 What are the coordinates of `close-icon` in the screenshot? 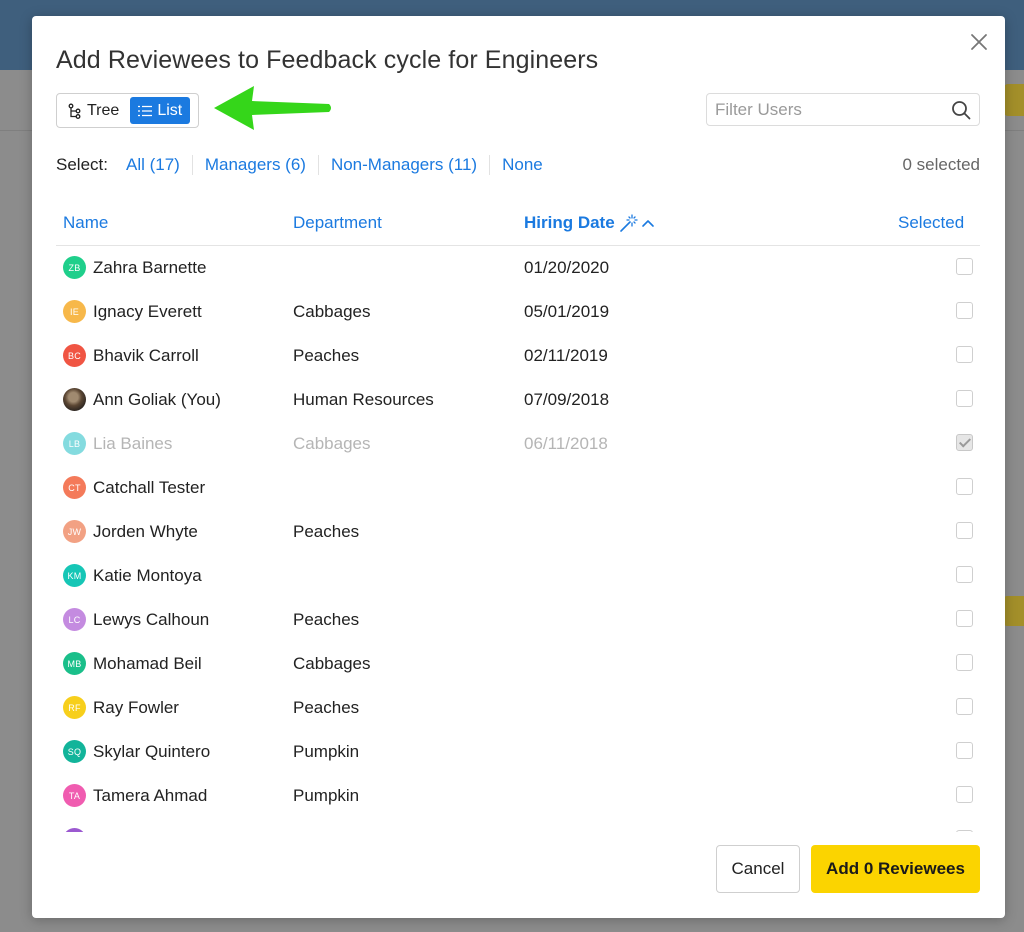 It's located at (979, 42).